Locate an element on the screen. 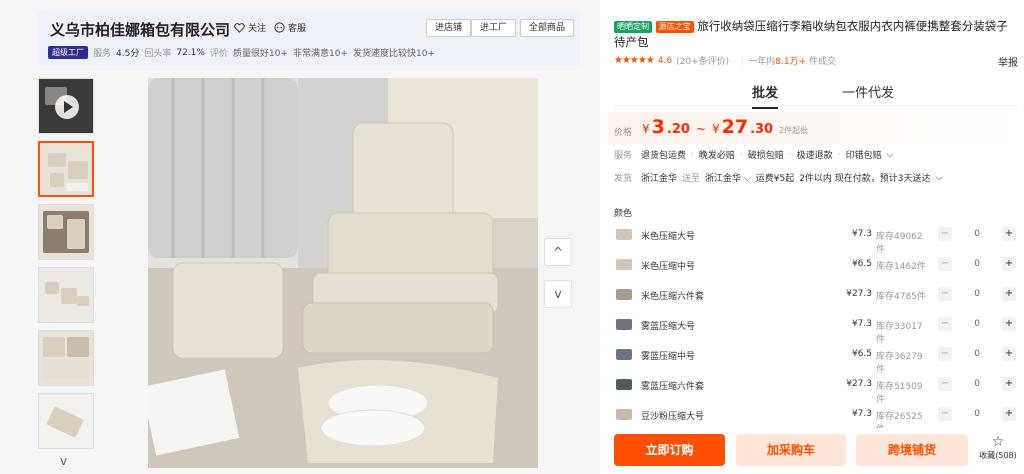  thumbnail-video is located at coordinates (66, 106).